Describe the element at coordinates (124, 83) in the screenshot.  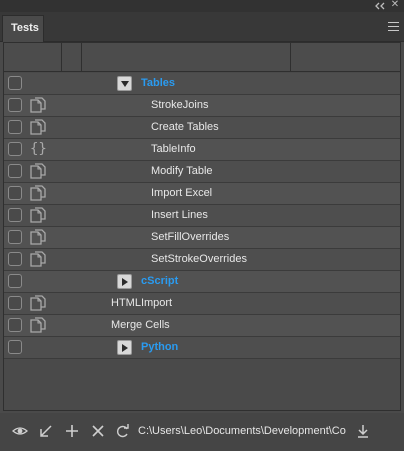
I see `collapse-toggle-icon` at that location.